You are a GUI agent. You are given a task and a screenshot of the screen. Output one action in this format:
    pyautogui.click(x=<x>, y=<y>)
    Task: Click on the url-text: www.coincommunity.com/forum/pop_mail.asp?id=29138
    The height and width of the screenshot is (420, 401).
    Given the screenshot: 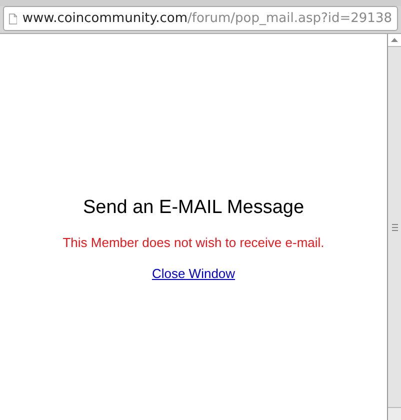 What is the action you would take?
    pyautogui.click(x=207, y=19)
    